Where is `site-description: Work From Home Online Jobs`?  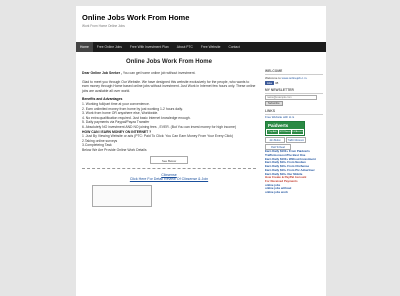 site-description: Work From Home Online Jobs is located at coordinates (103, 26).